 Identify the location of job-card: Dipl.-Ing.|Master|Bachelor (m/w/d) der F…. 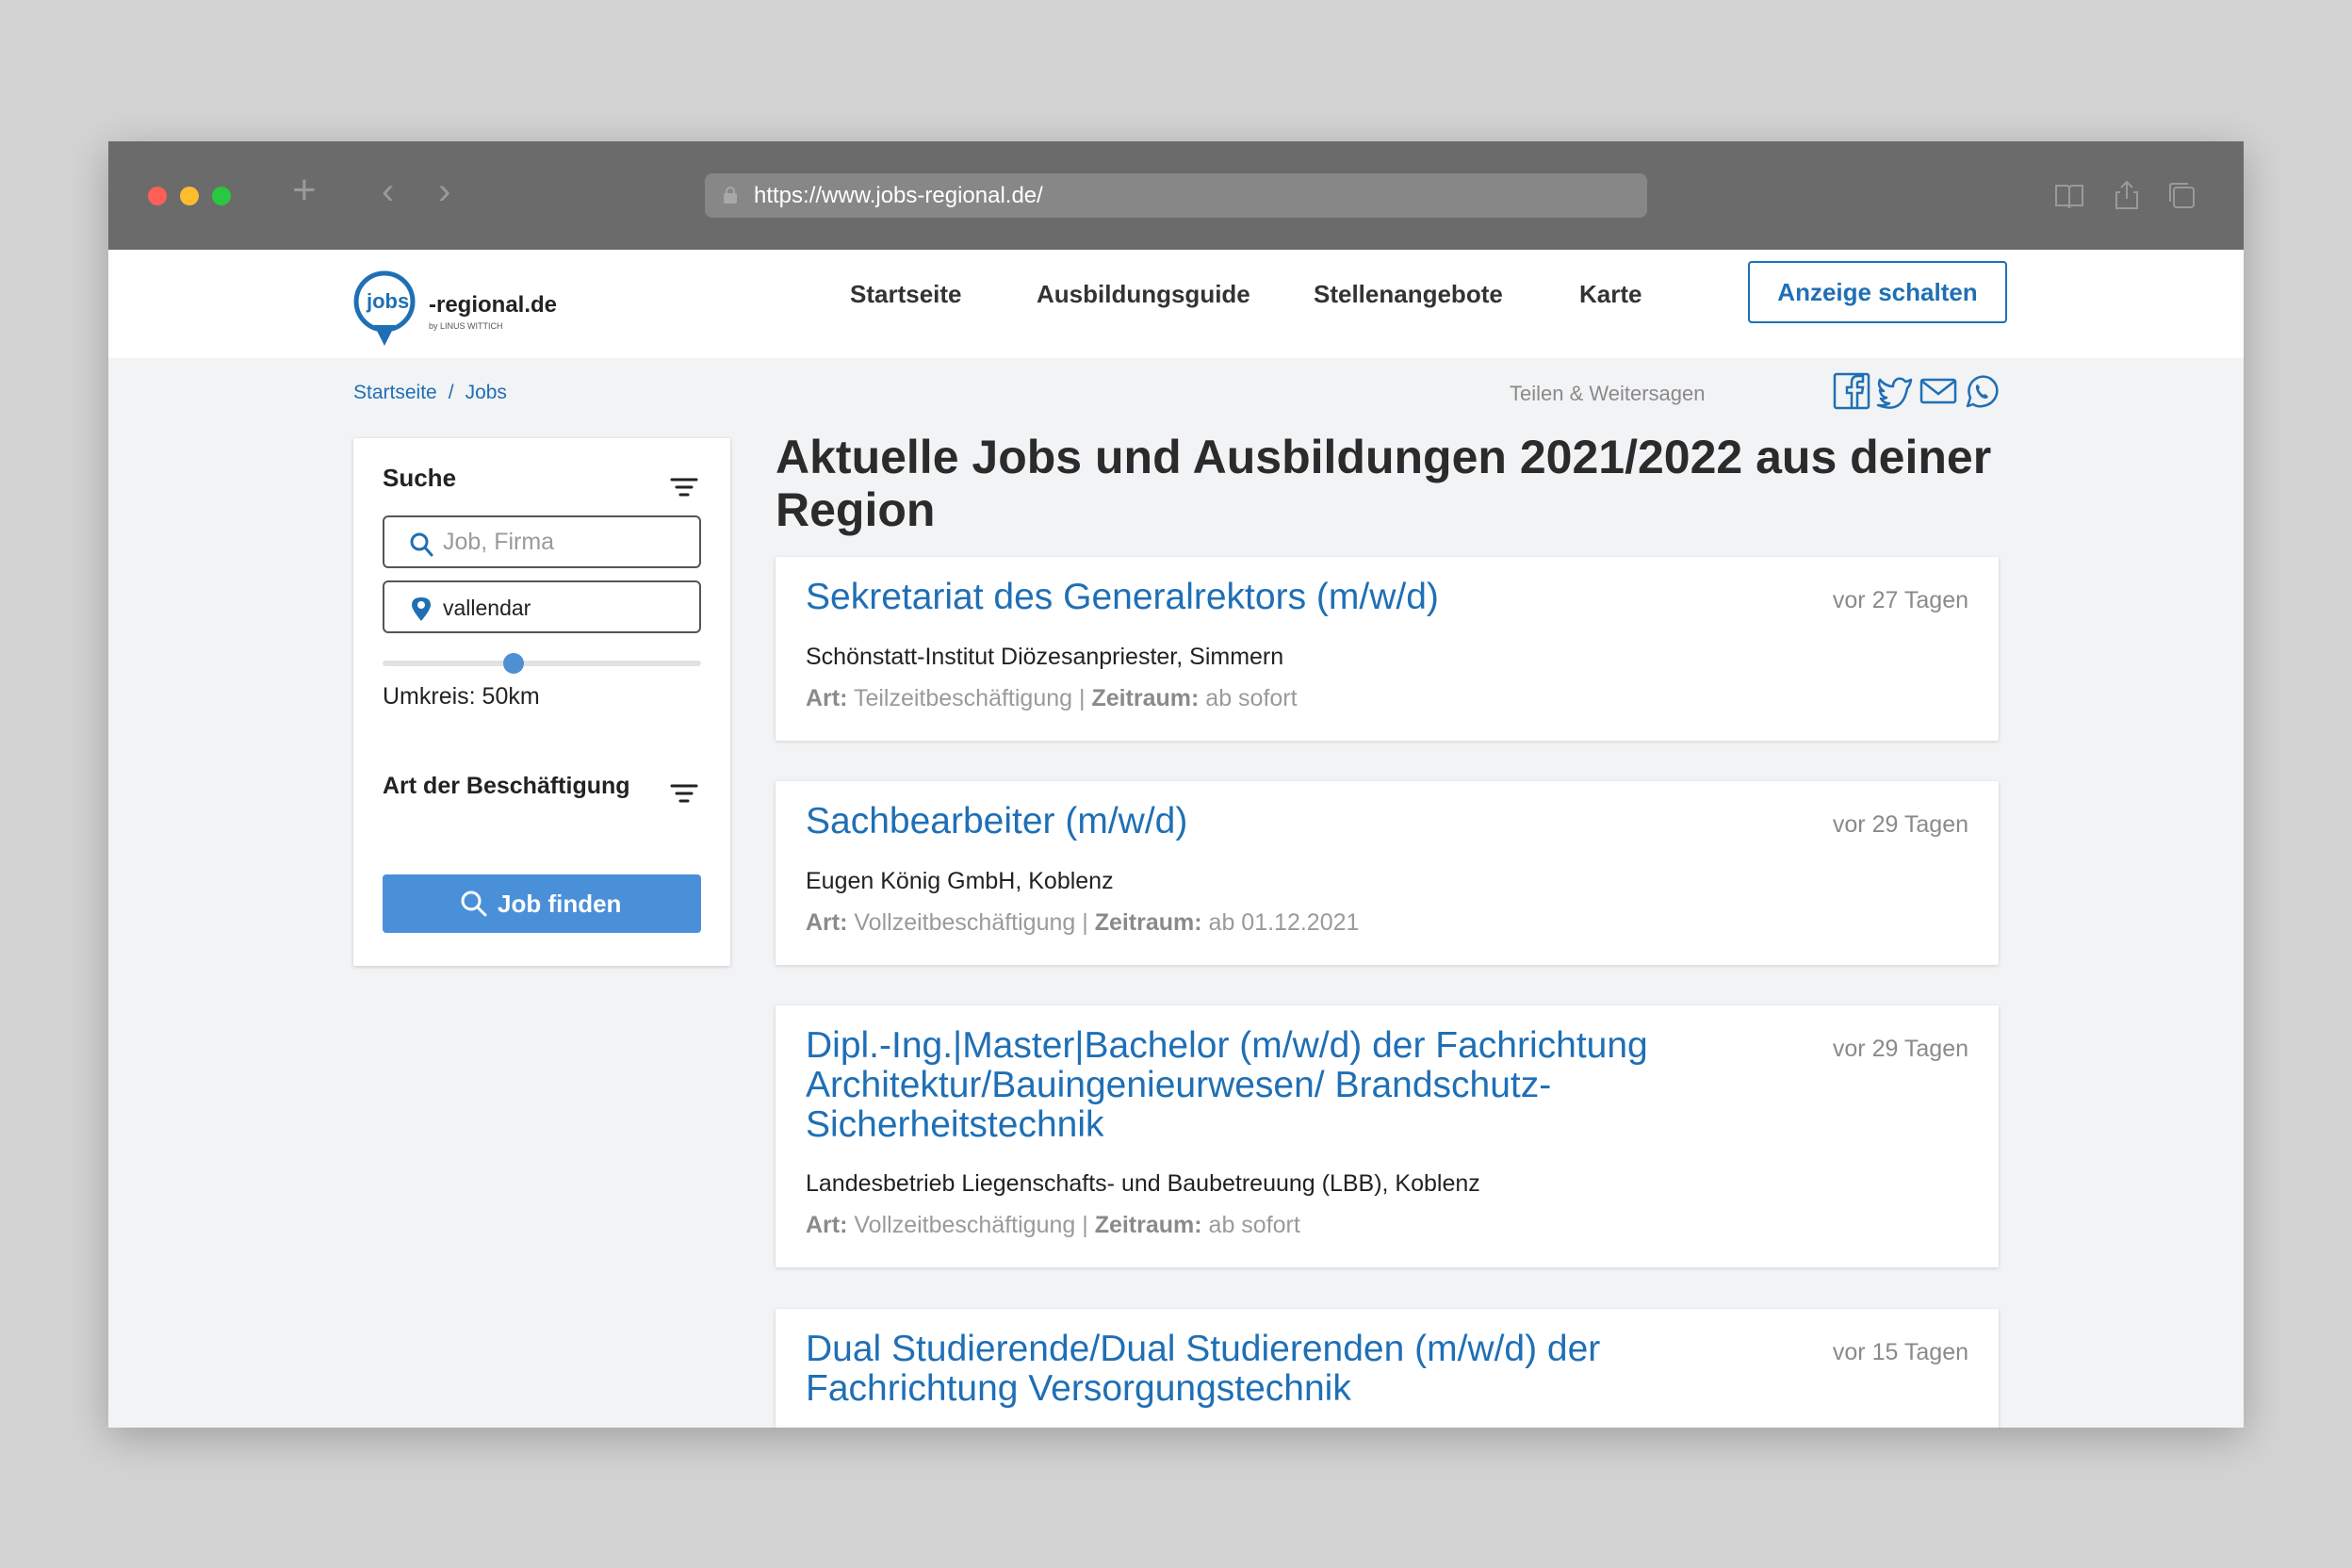
(1387, 1136).